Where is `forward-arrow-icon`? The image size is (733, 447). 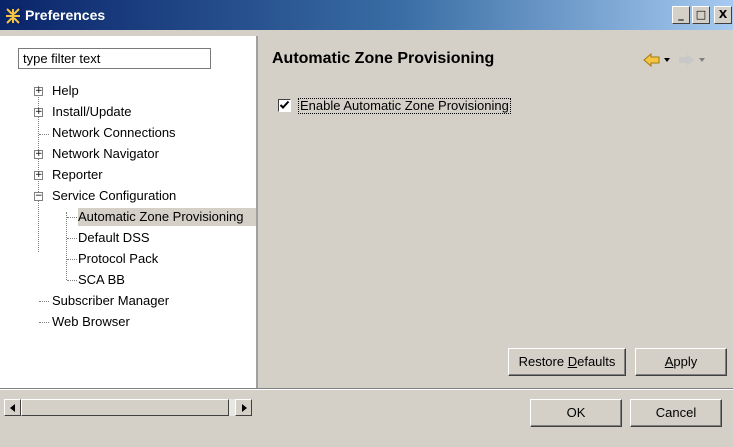
forward-arrow-icon is located at coordinates (693, 60).